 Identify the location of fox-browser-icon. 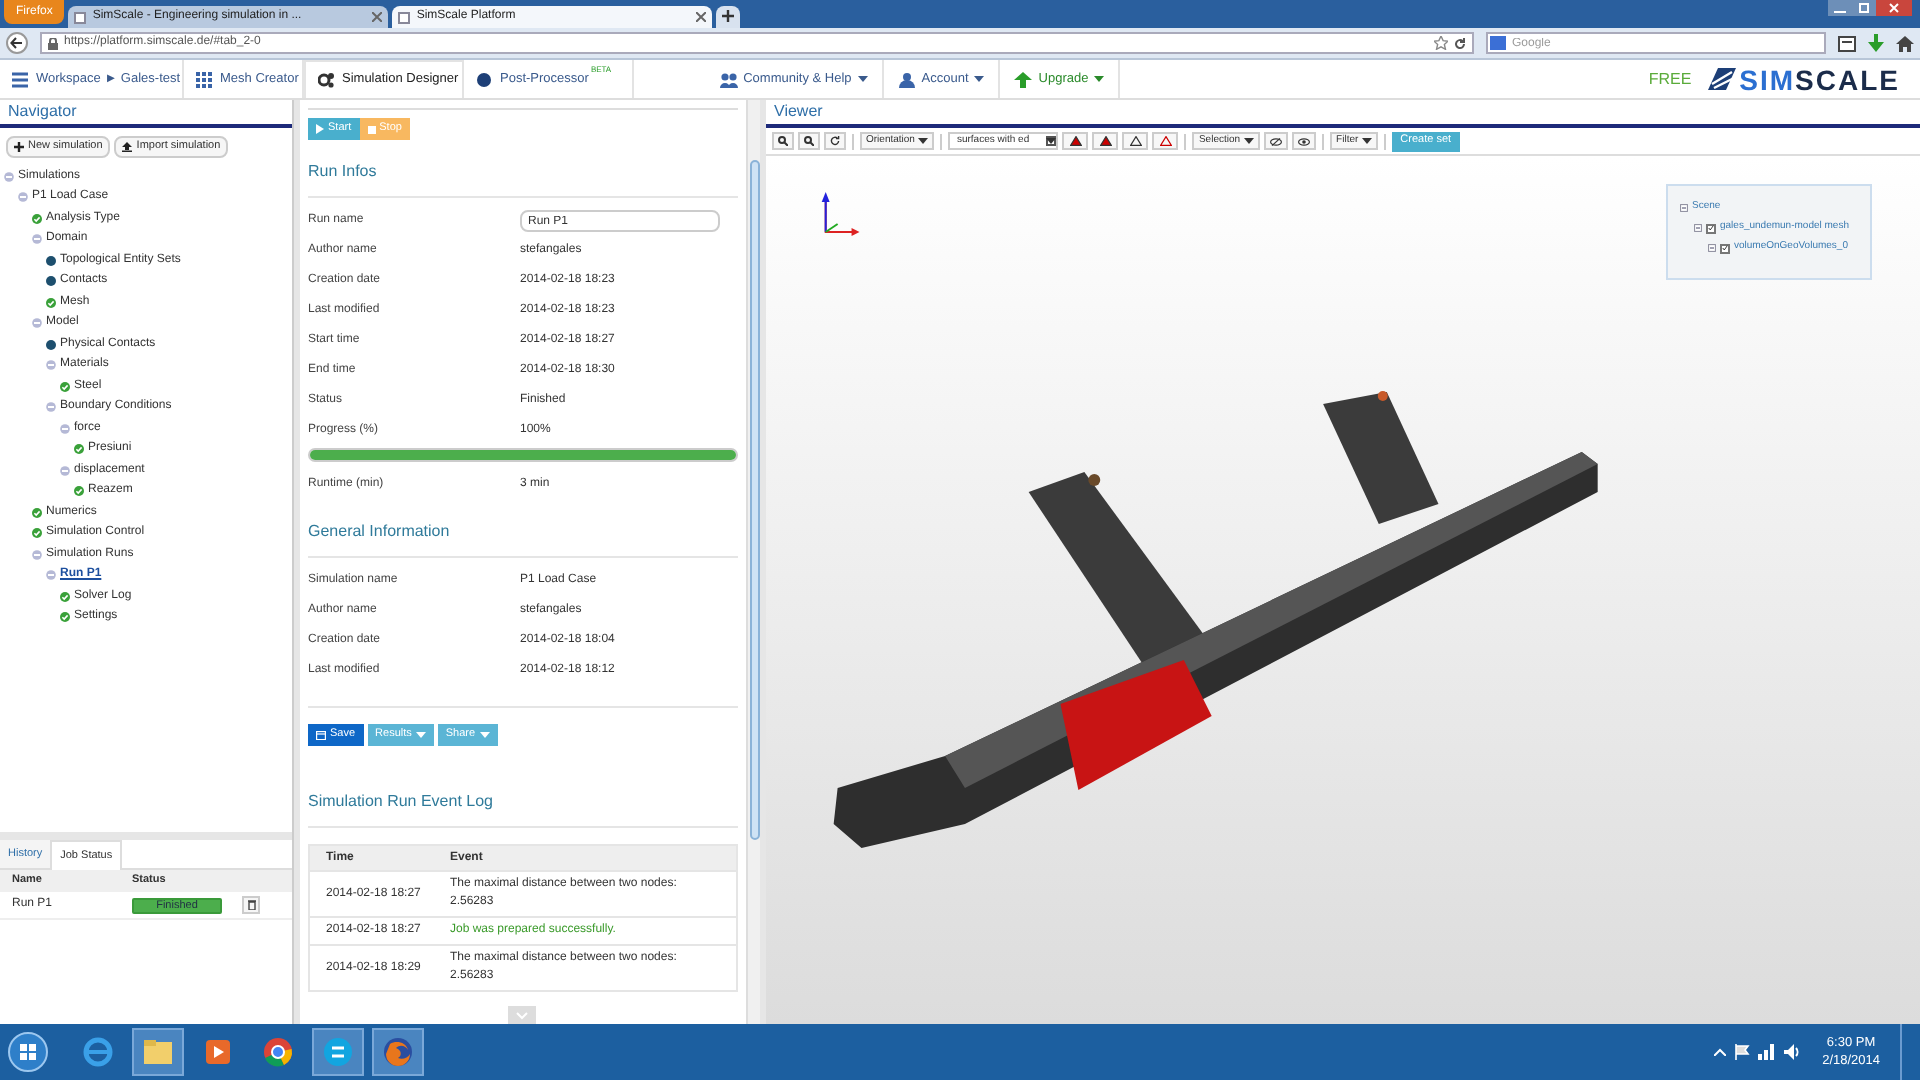
(398, 1052).